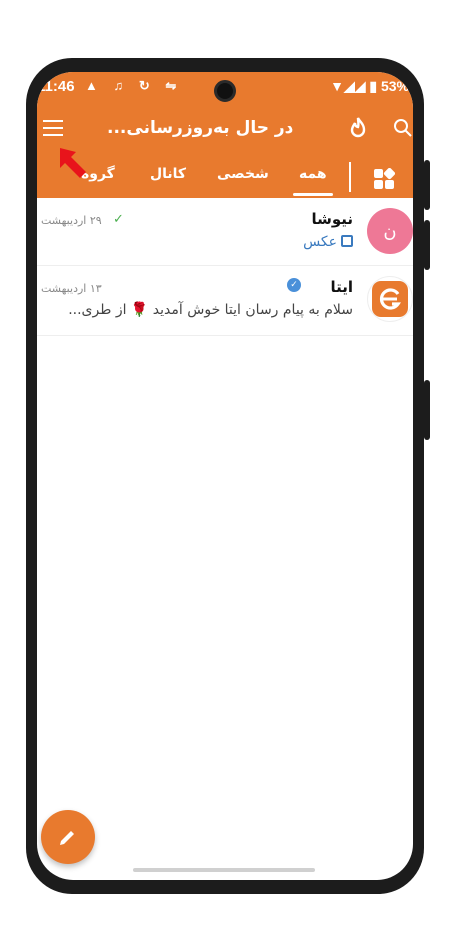 The width and height of the screenshot is (450, 928). I want to click on avatar: ن, so click(390, 231).